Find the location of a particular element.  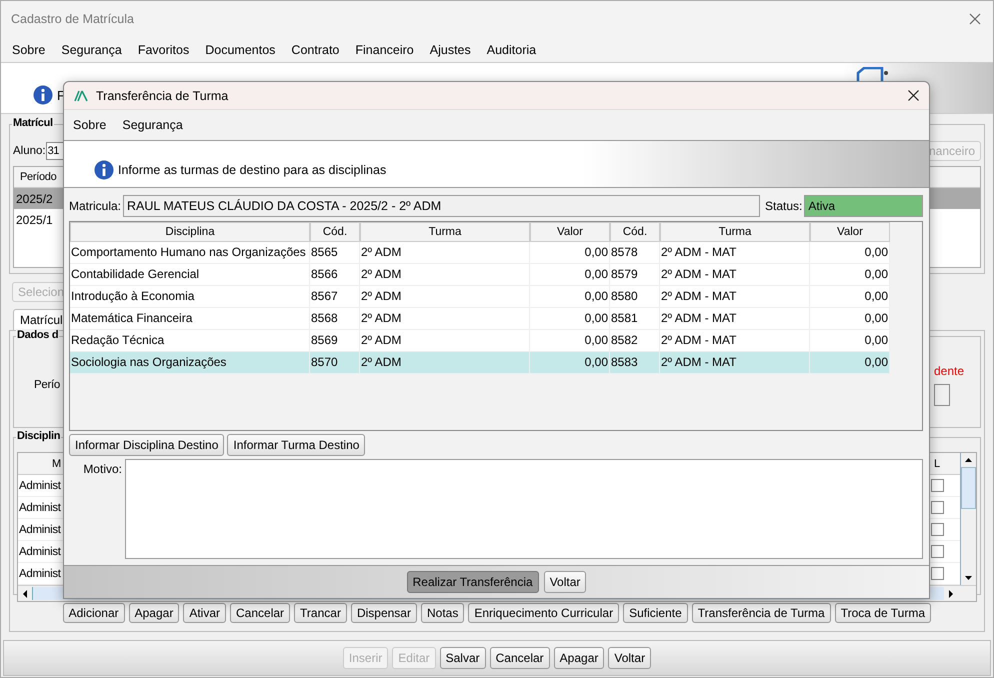

action-button: Transferência de Turma is located at coordinates (761, 613).